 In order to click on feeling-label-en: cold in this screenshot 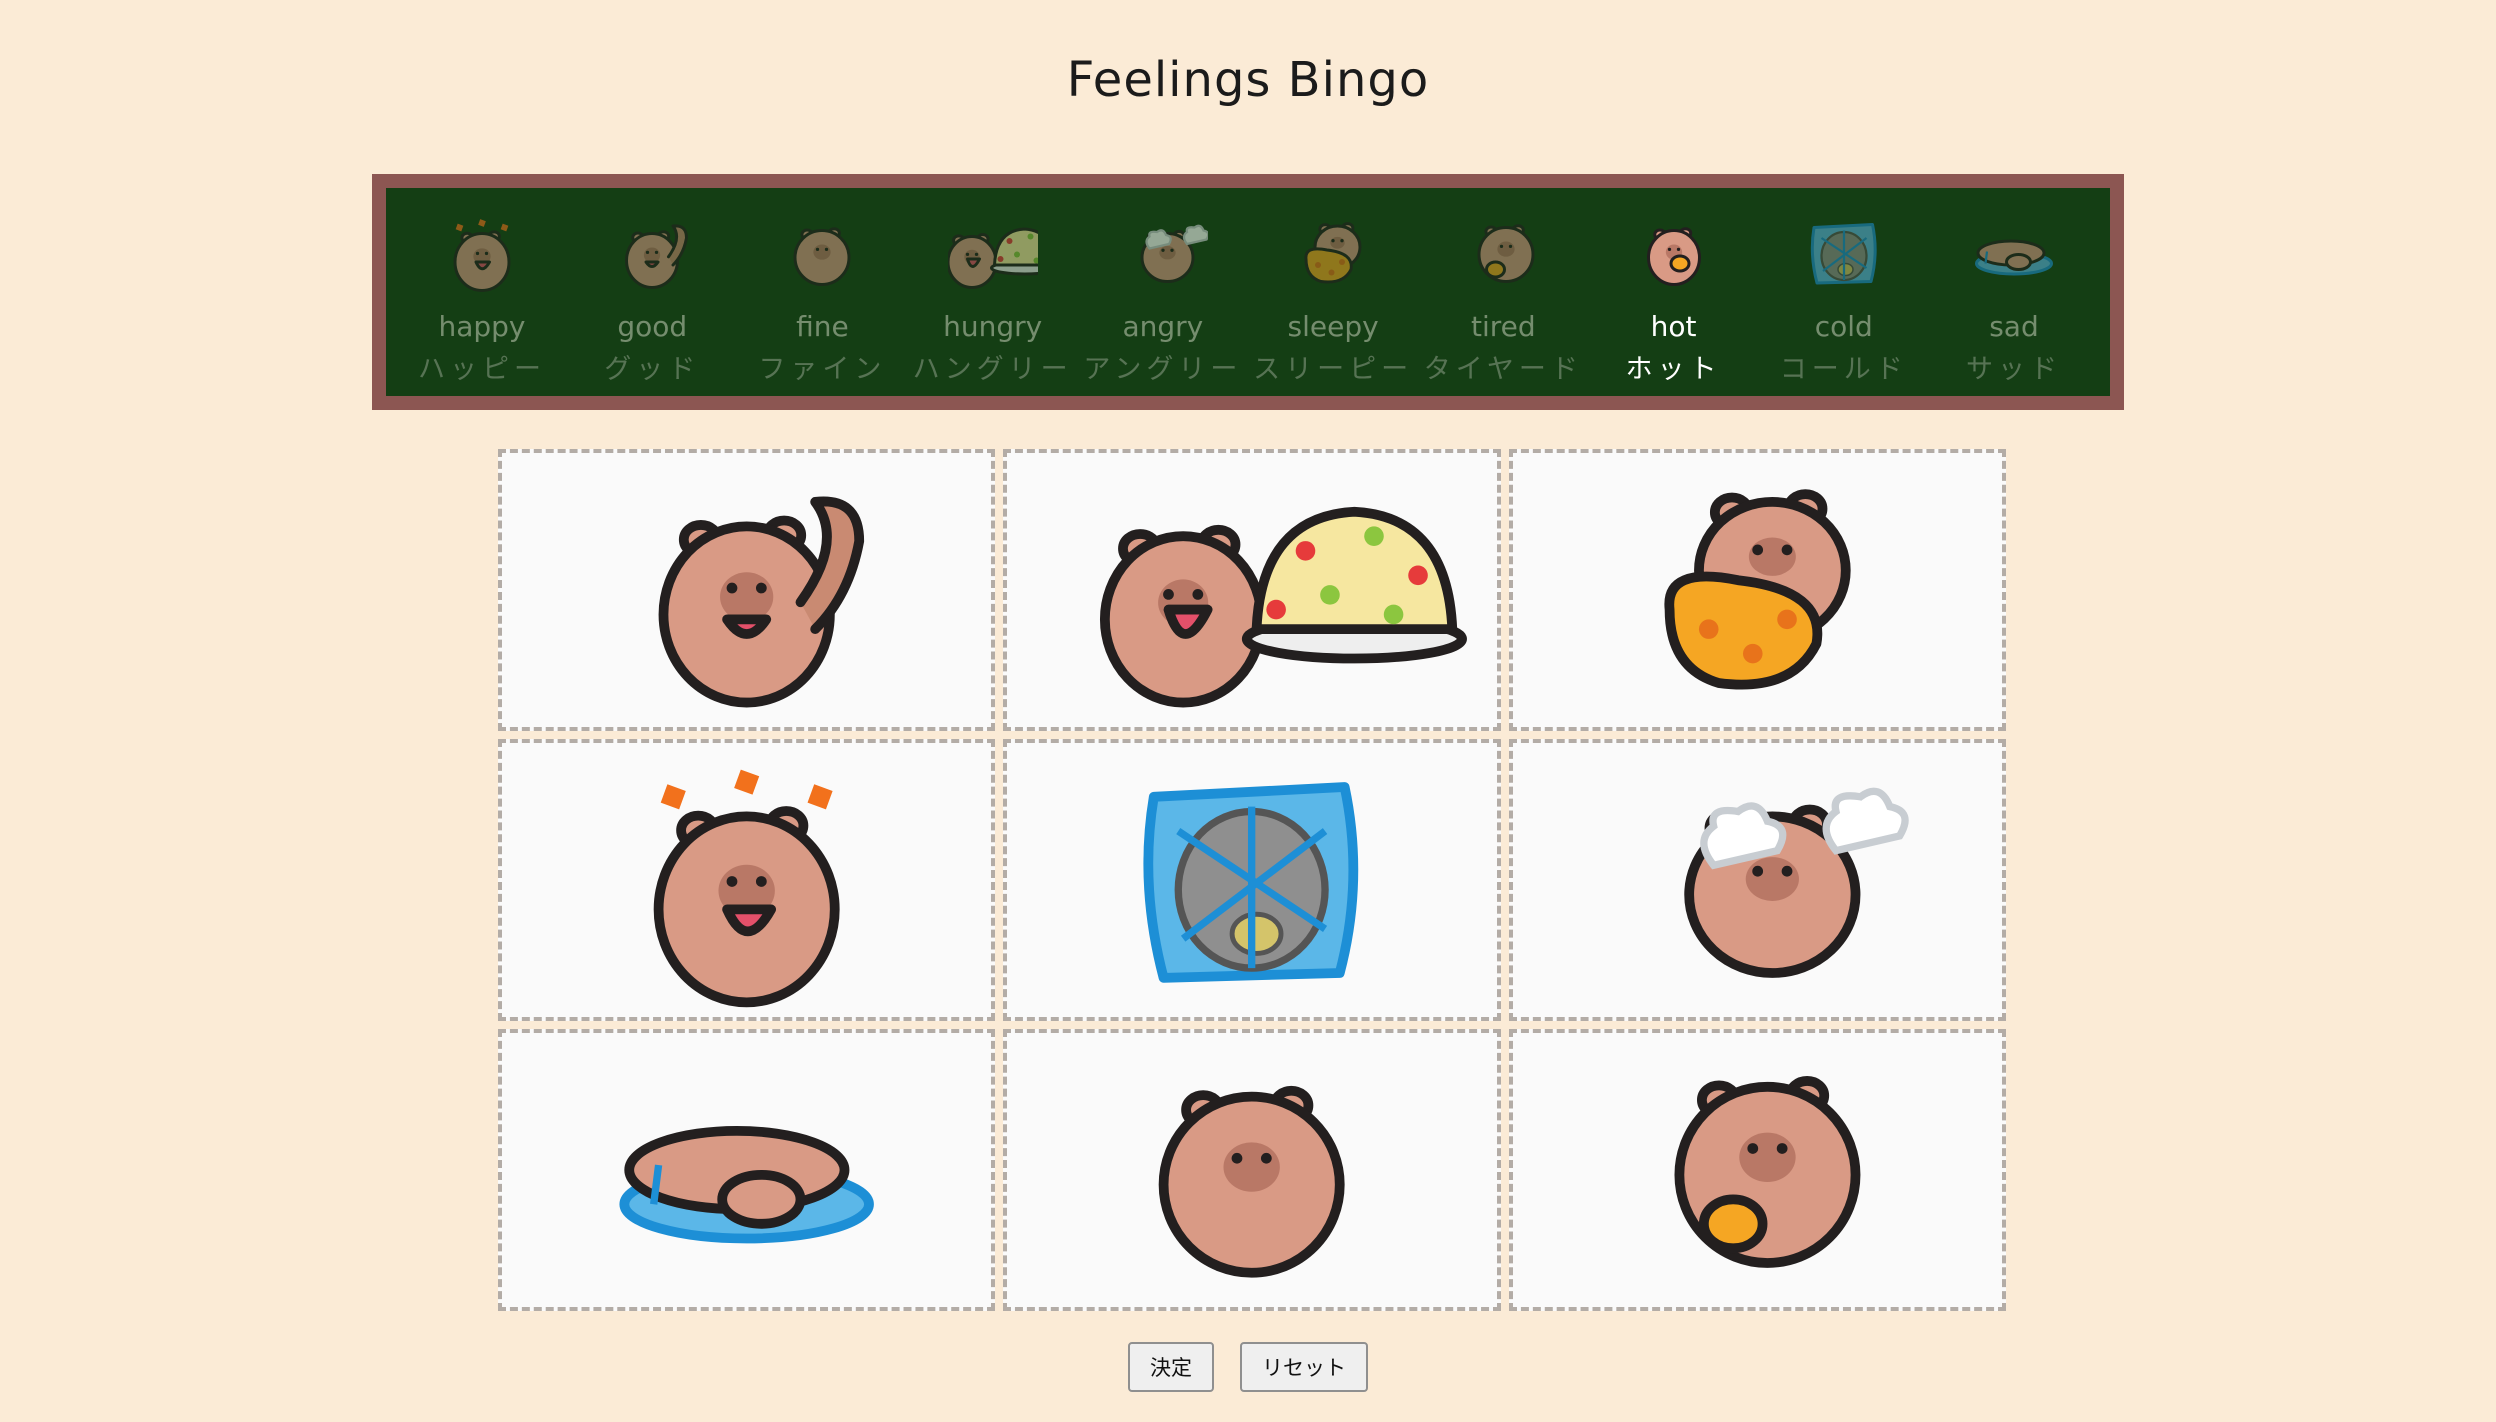, I will do `click(1843, 326)`.